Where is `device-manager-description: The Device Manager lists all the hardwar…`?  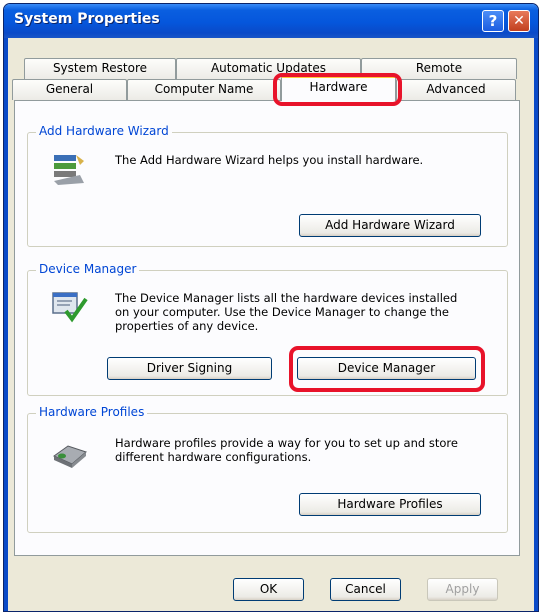
device-manager-description: The Device Manager lists all the hardwar… is located at coordinates (305, 312).